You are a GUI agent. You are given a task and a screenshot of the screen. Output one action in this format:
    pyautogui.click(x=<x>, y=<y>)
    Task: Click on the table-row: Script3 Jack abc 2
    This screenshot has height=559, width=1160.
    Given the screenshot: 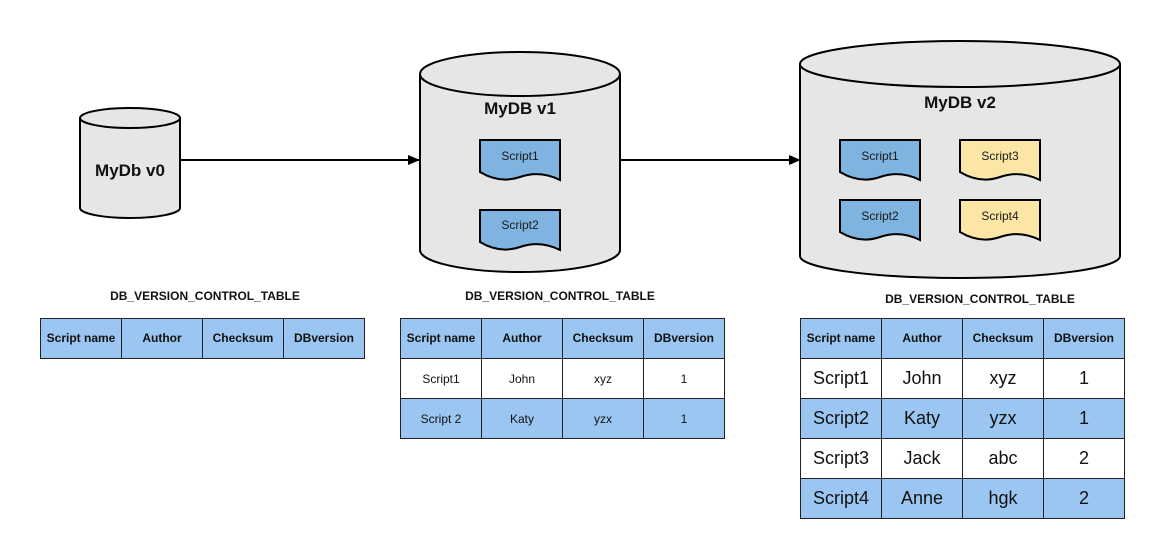 What is the action you would take?
    pyautogui.click(x=962, y=458)
    